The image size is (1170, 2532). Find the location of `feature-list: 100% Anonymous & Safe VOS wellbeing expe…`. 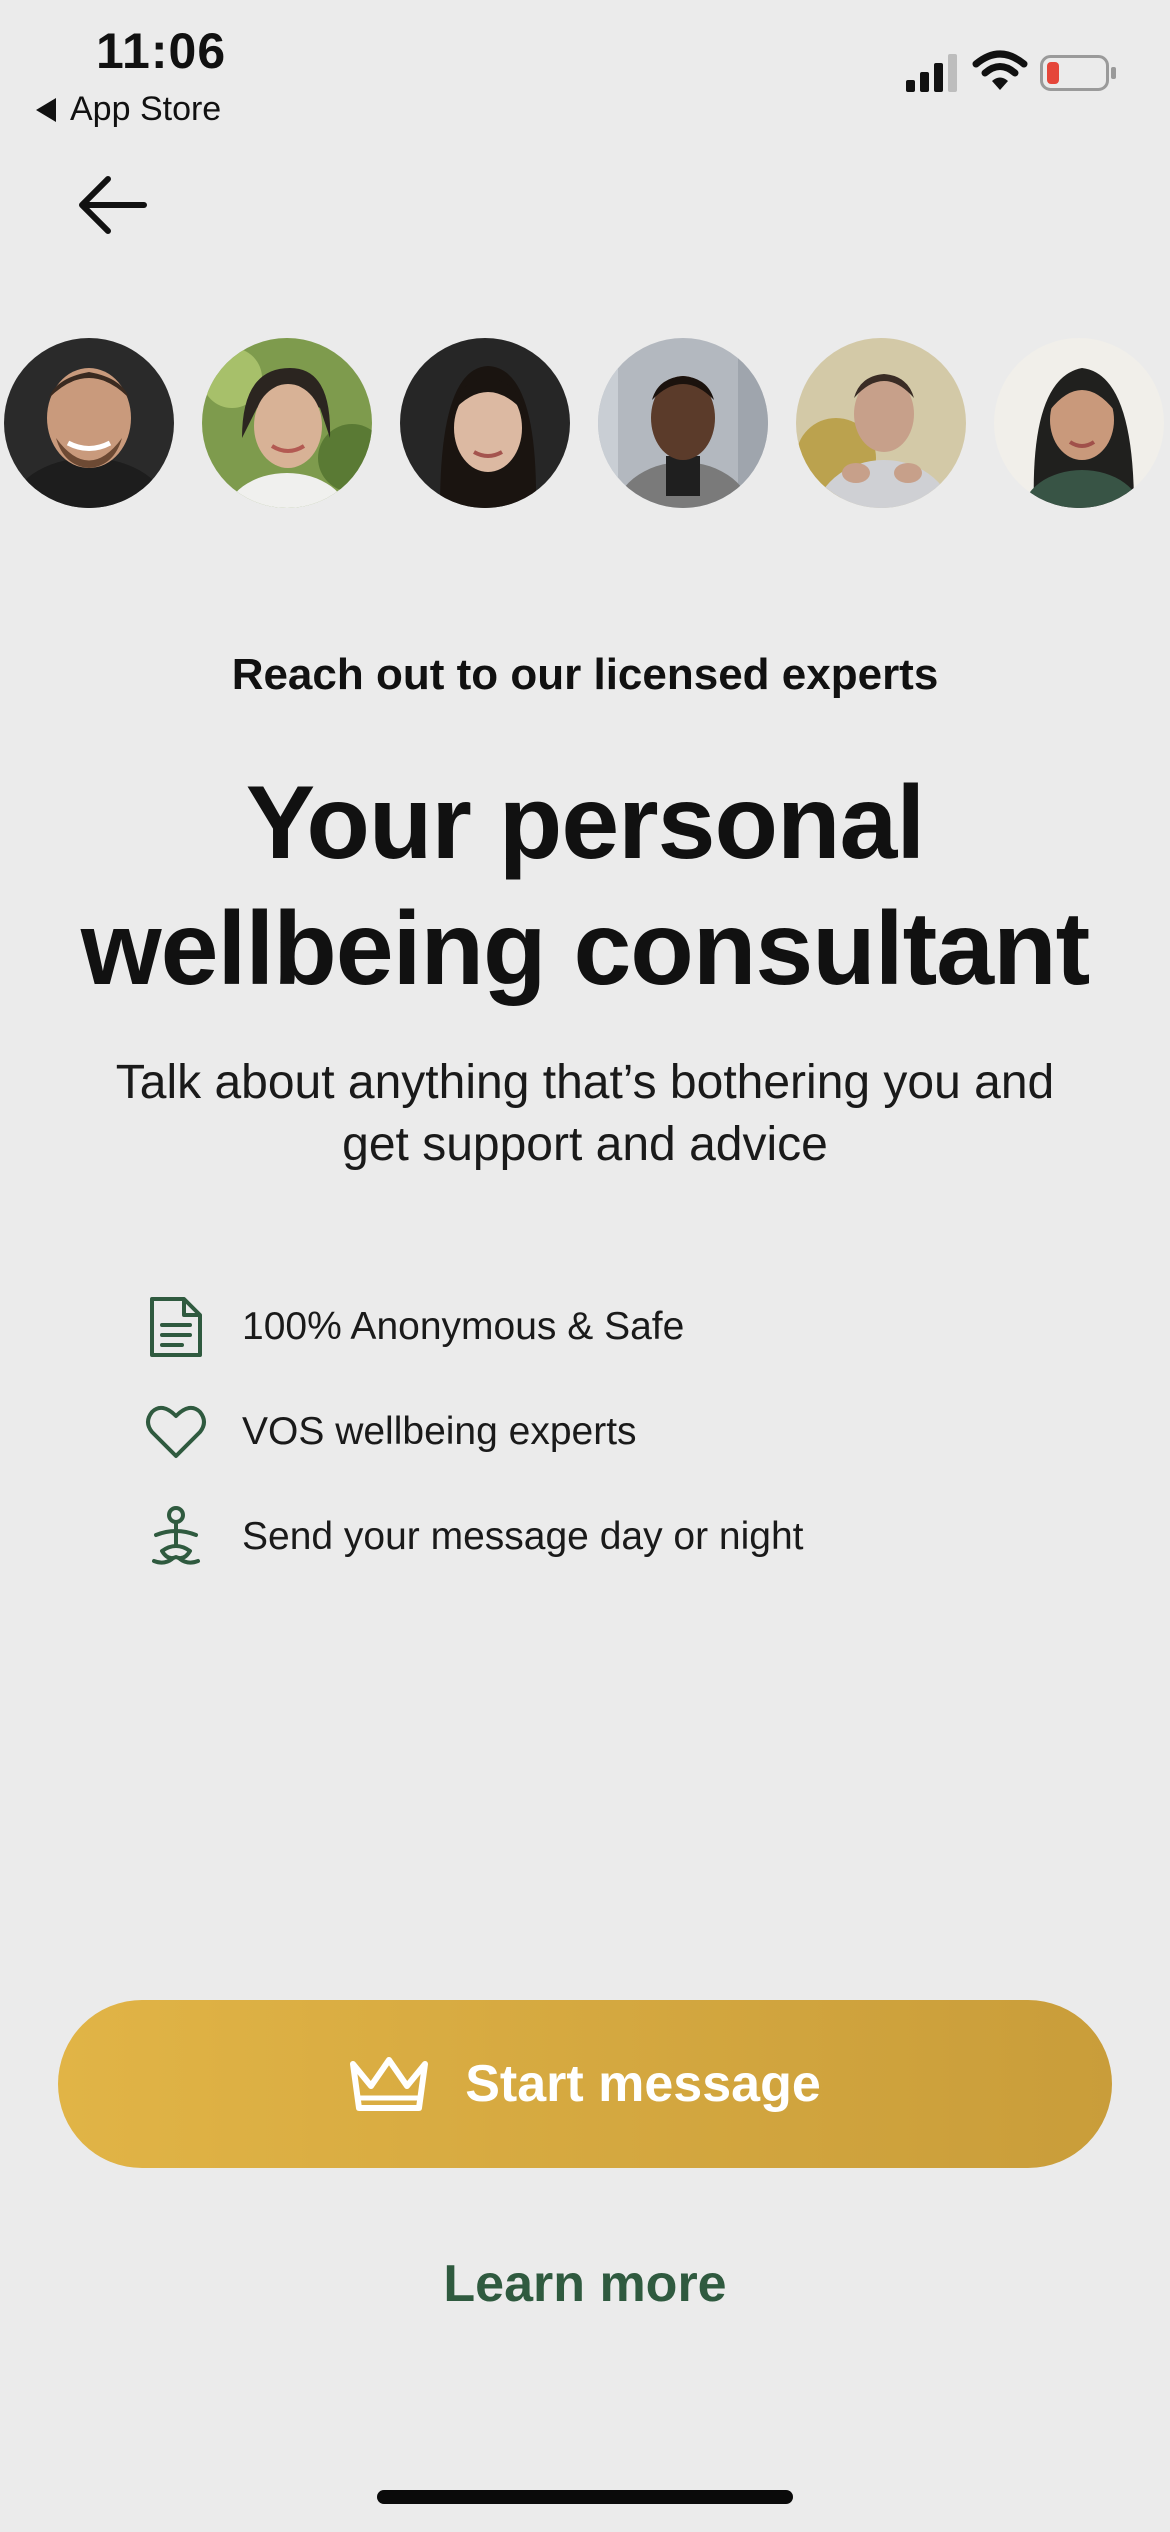

feature-list: 100% Anonymous & Safe VOS wellbeing expe… is located at coordinates (474, 1449).